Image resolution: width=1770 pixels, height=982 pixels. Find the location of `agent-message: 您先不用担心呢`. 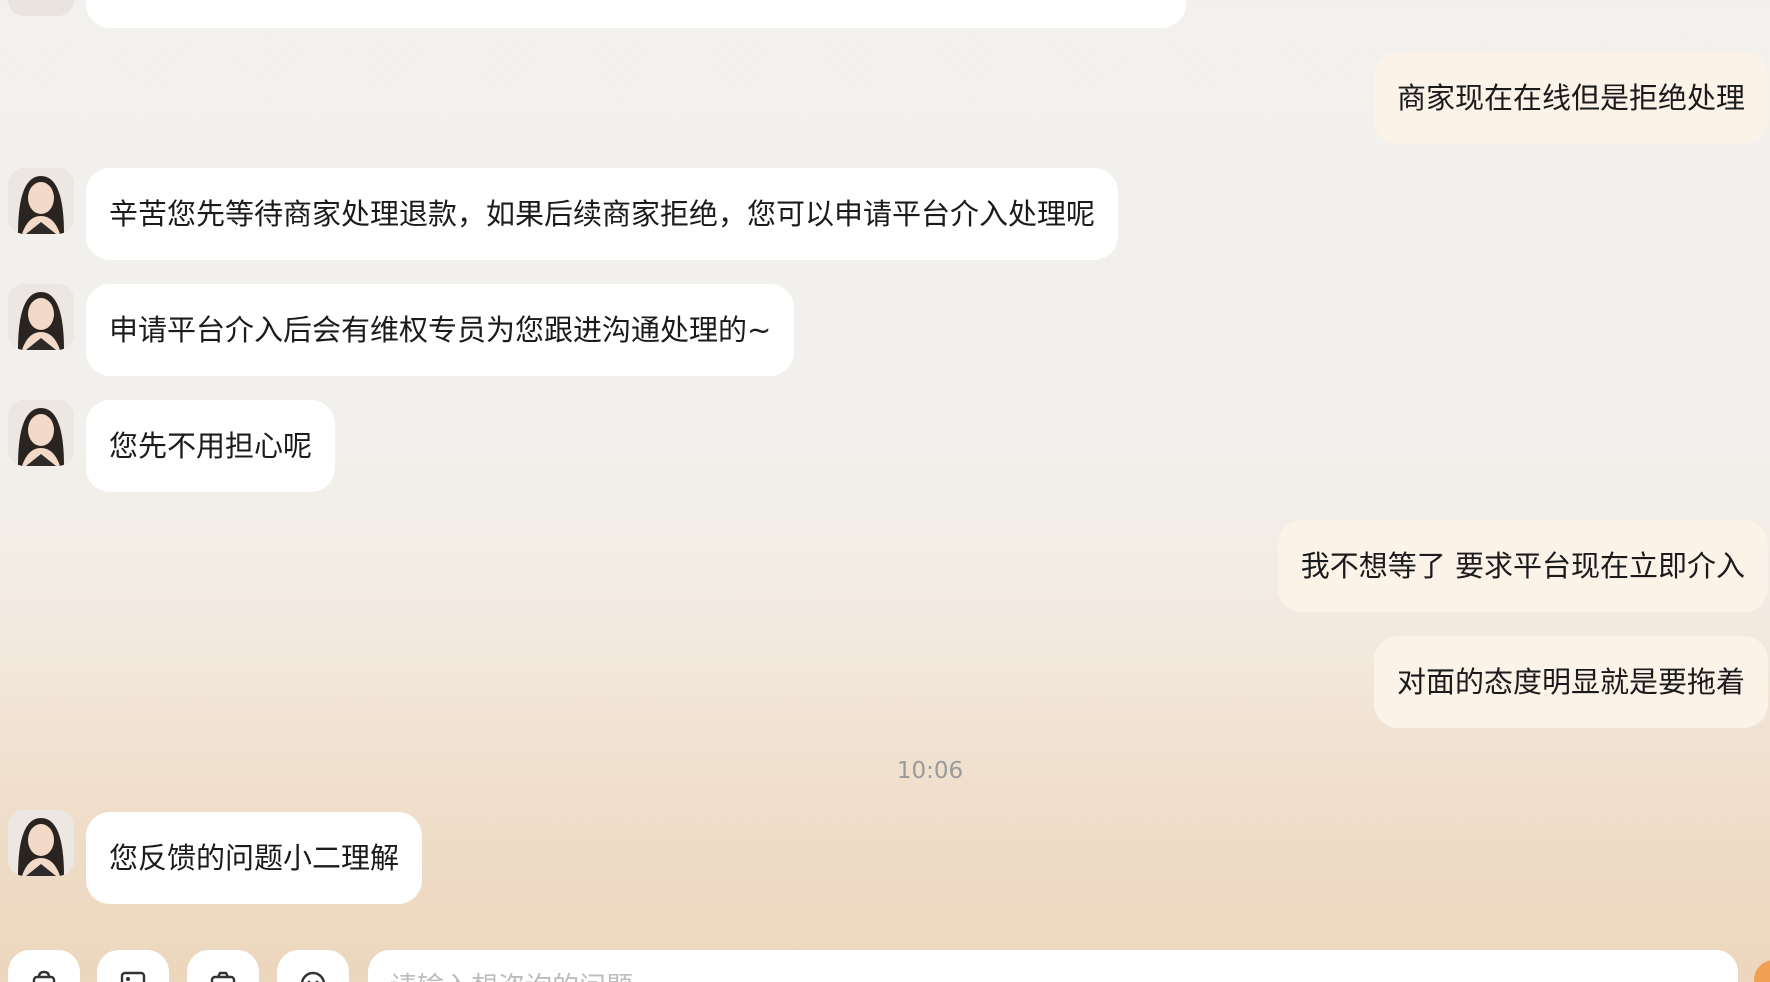

agent-message: 您先不用担心呢 is located at coordinates (211, 446).